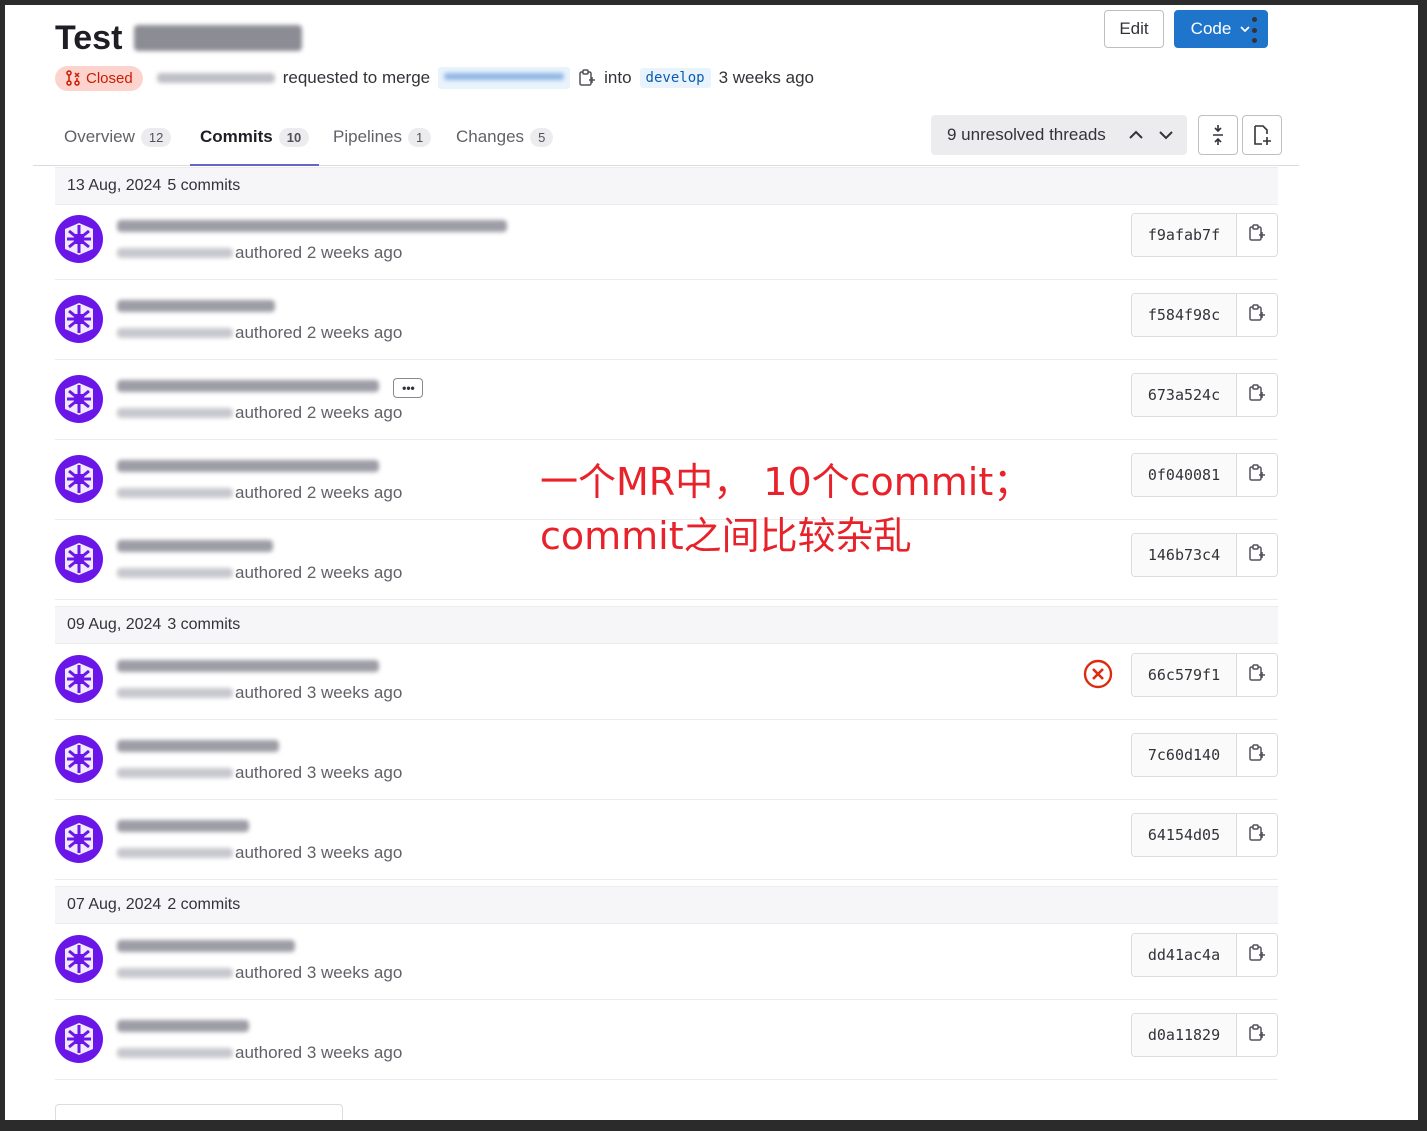 Image resolution: width=1427 pixels, height=1131 pixels. Describe the element at coordinates (1184, 395) in the screenshot. I see `commit-sha: 673a524c` at that location.